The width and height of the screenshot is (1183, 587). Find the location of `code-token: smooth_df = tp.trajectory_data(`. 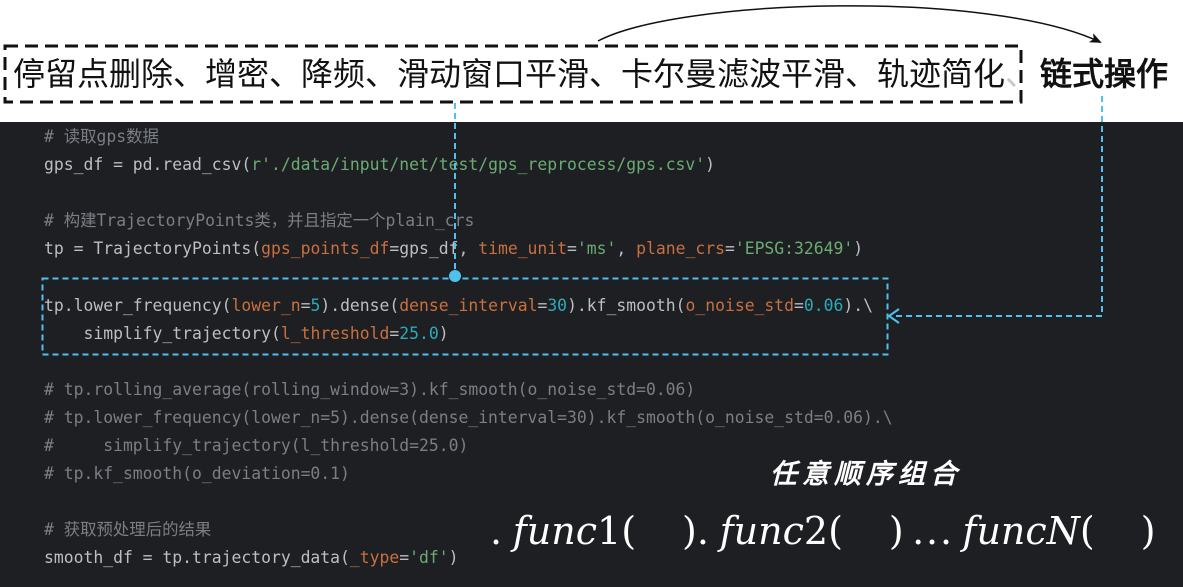

code-token: smooth_df = tp.trajectory_data( is located at coordinates (197, 558).